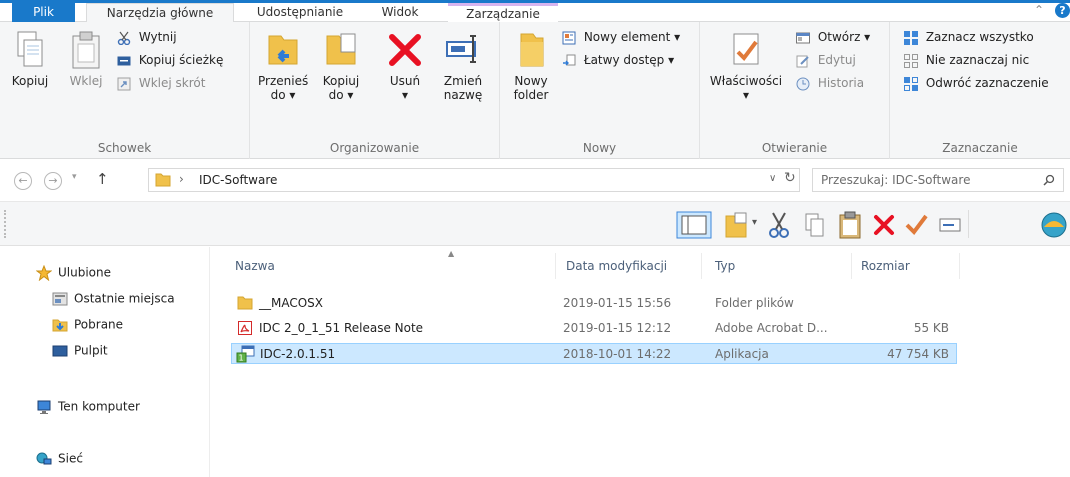  I want to click on file-type: Folder plików, so click(754, 303).